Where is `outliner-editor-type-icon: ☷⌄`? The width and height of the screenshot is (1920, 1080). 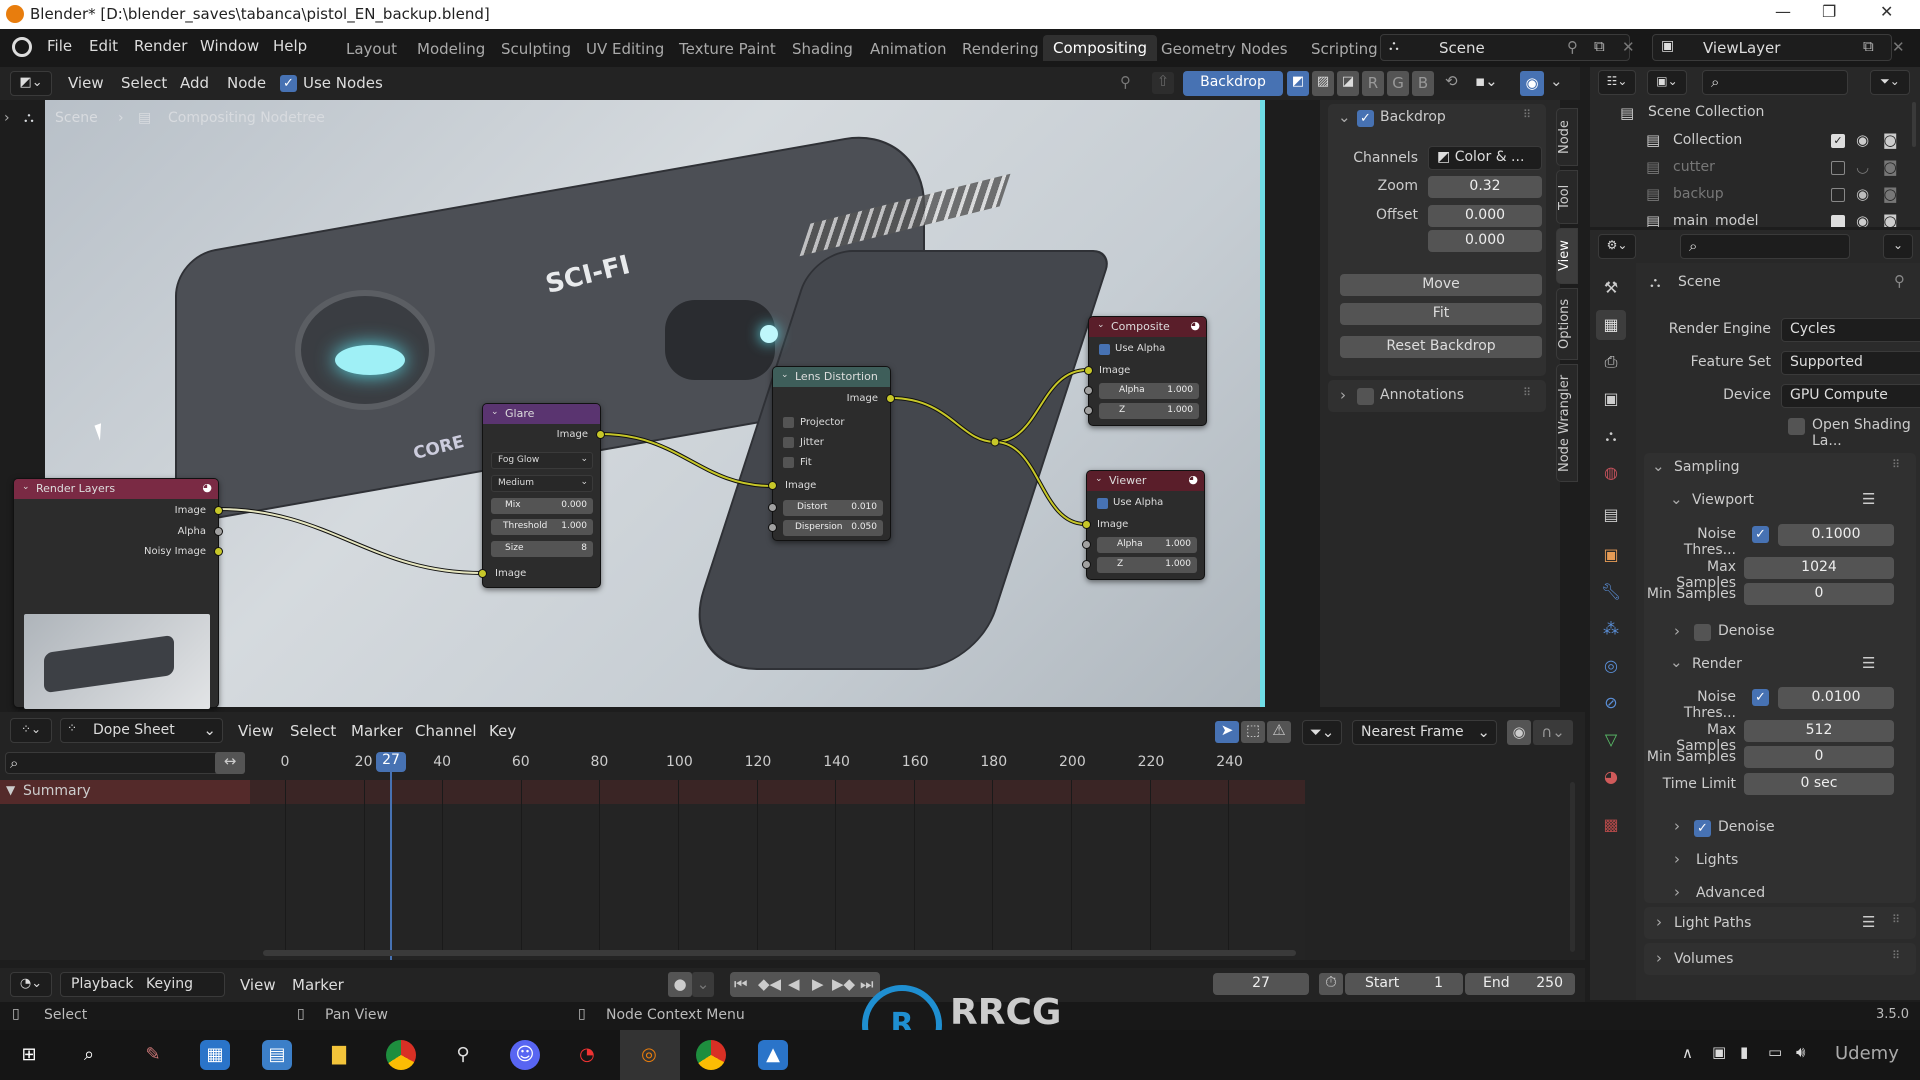 outliner-editor-type-icon: ☷⌄ is located at coordinates (1617, 82).